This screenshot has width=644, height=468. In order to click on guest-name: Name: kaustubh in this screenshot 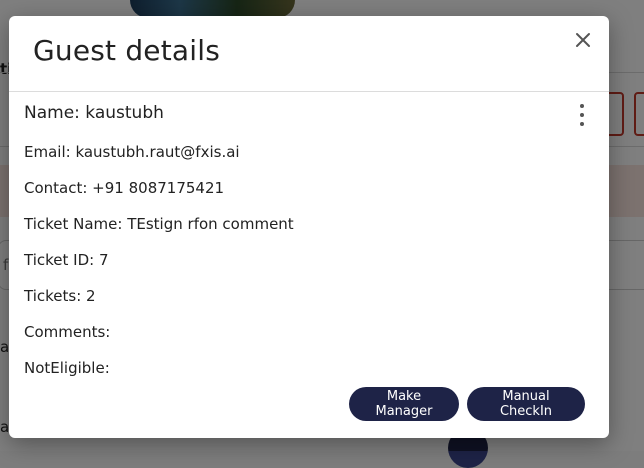, I will do `click(94, 113)`.